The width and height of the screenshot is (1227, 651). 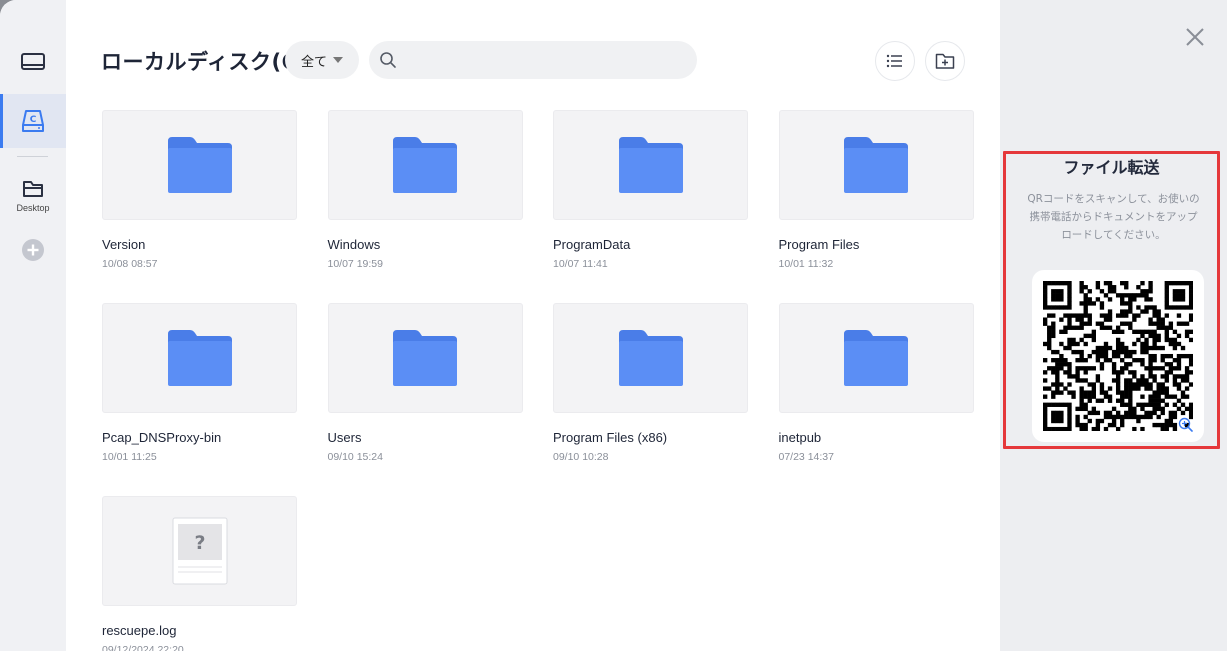 I want to click on add-icon, so click(x=33, y=250).